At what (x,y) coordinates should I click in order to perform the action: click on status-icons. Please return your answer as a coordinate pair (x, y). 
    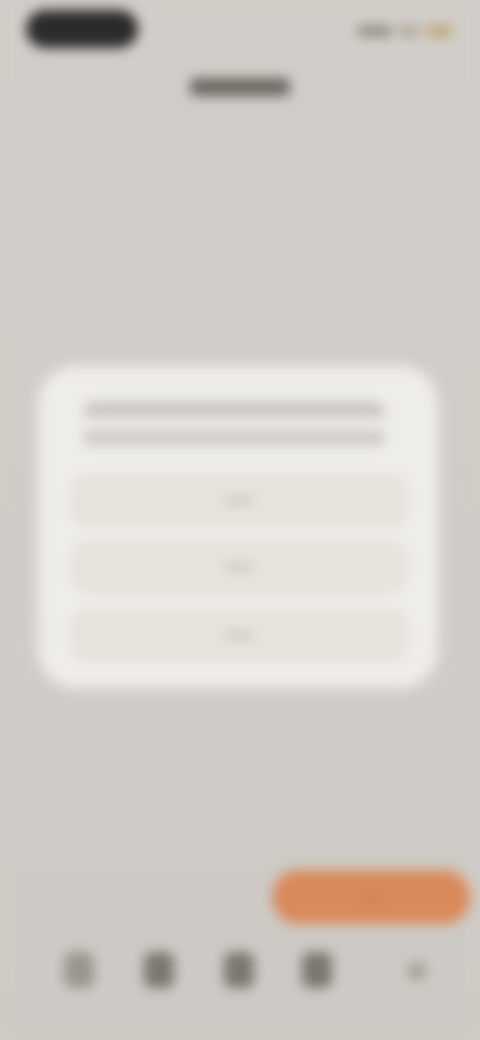
    Looking at the image, I should click on (404, 31).